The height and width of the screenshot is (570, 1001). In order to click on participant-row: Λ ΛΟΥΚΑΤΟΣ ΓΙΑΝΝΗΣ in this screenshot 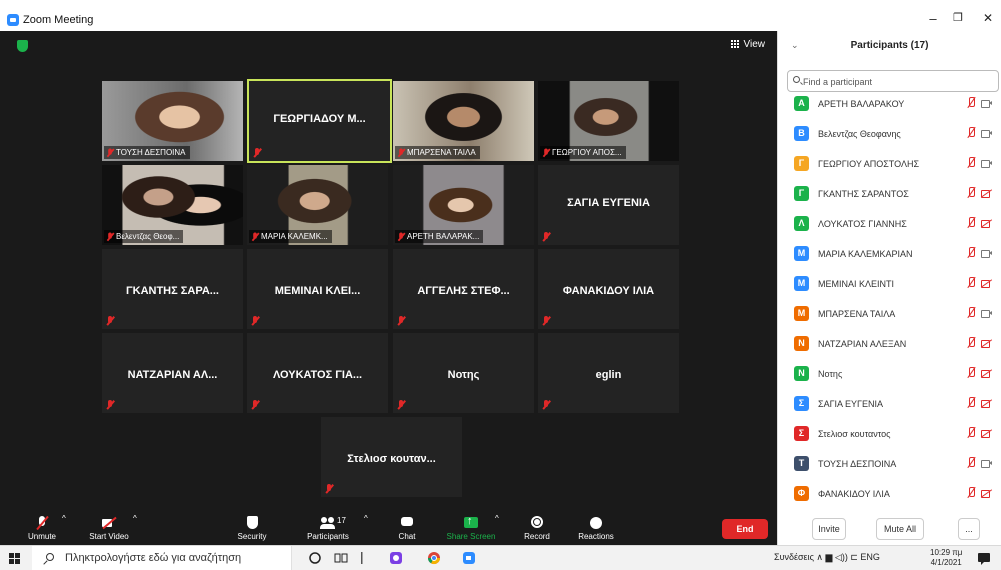, I will do `click(889, 226)`.